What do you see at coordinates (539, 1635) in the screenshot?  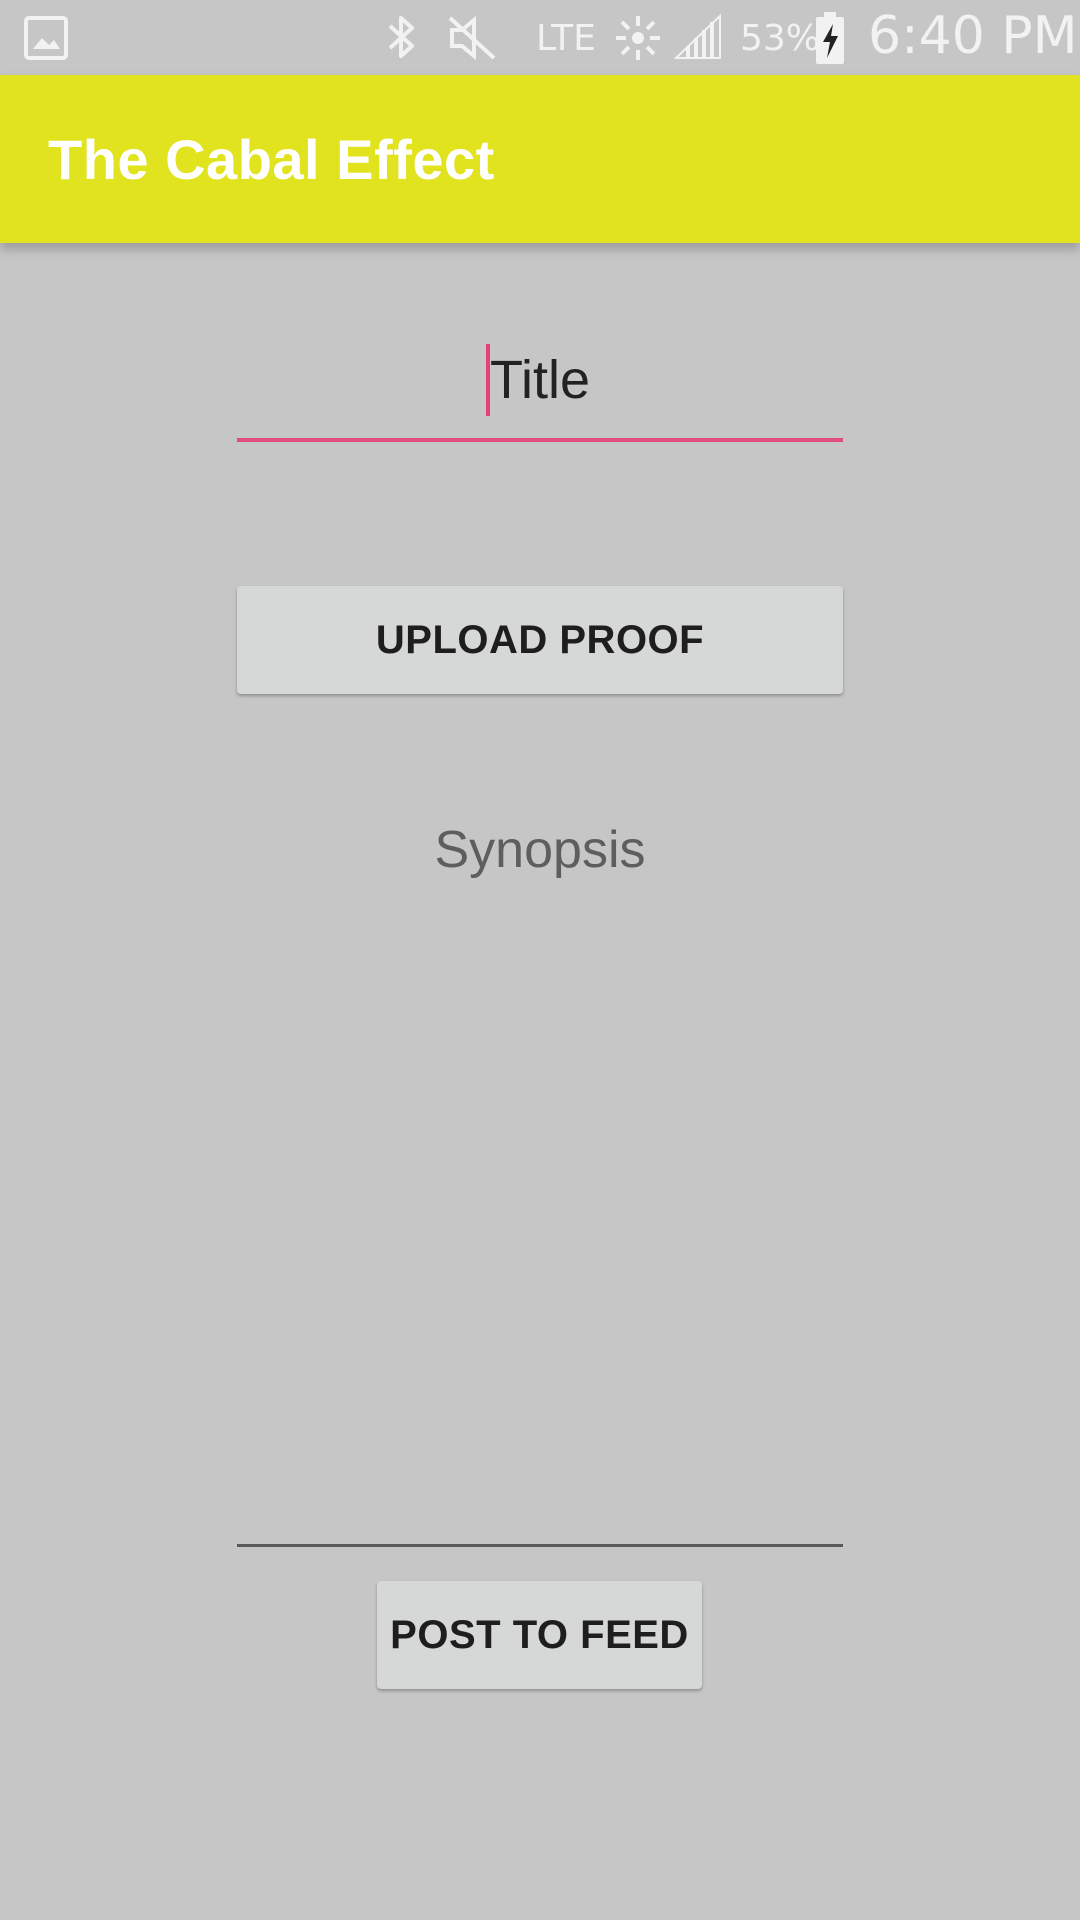 I see `post-to-feed-button: POST TO FEED` at bounding box center [539, 1635].